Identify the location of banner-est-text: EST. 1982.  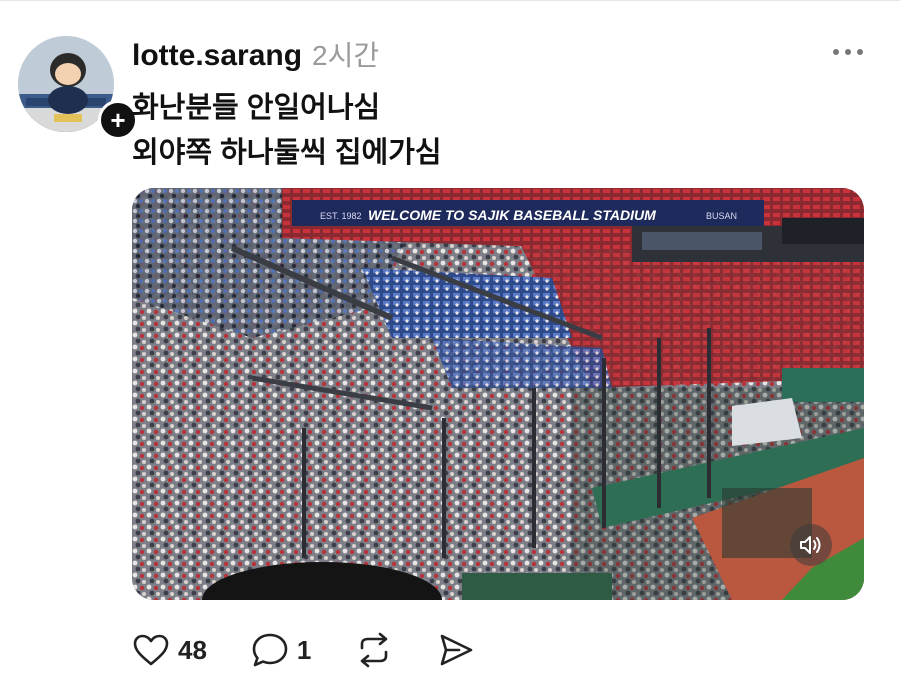
(341, 216).